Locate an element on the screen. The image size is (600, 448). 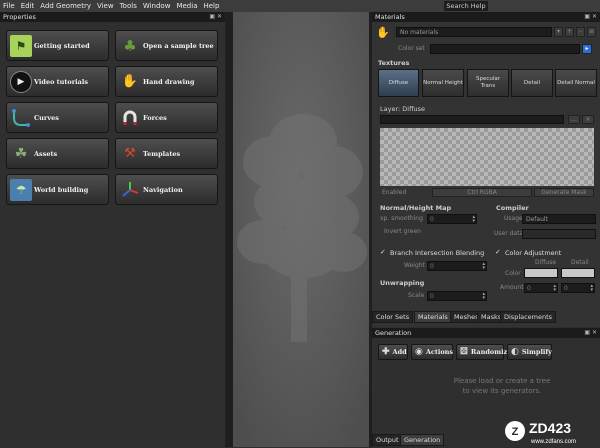
layer-label: Layer: Diffuse is located at coordinates (403, 109).